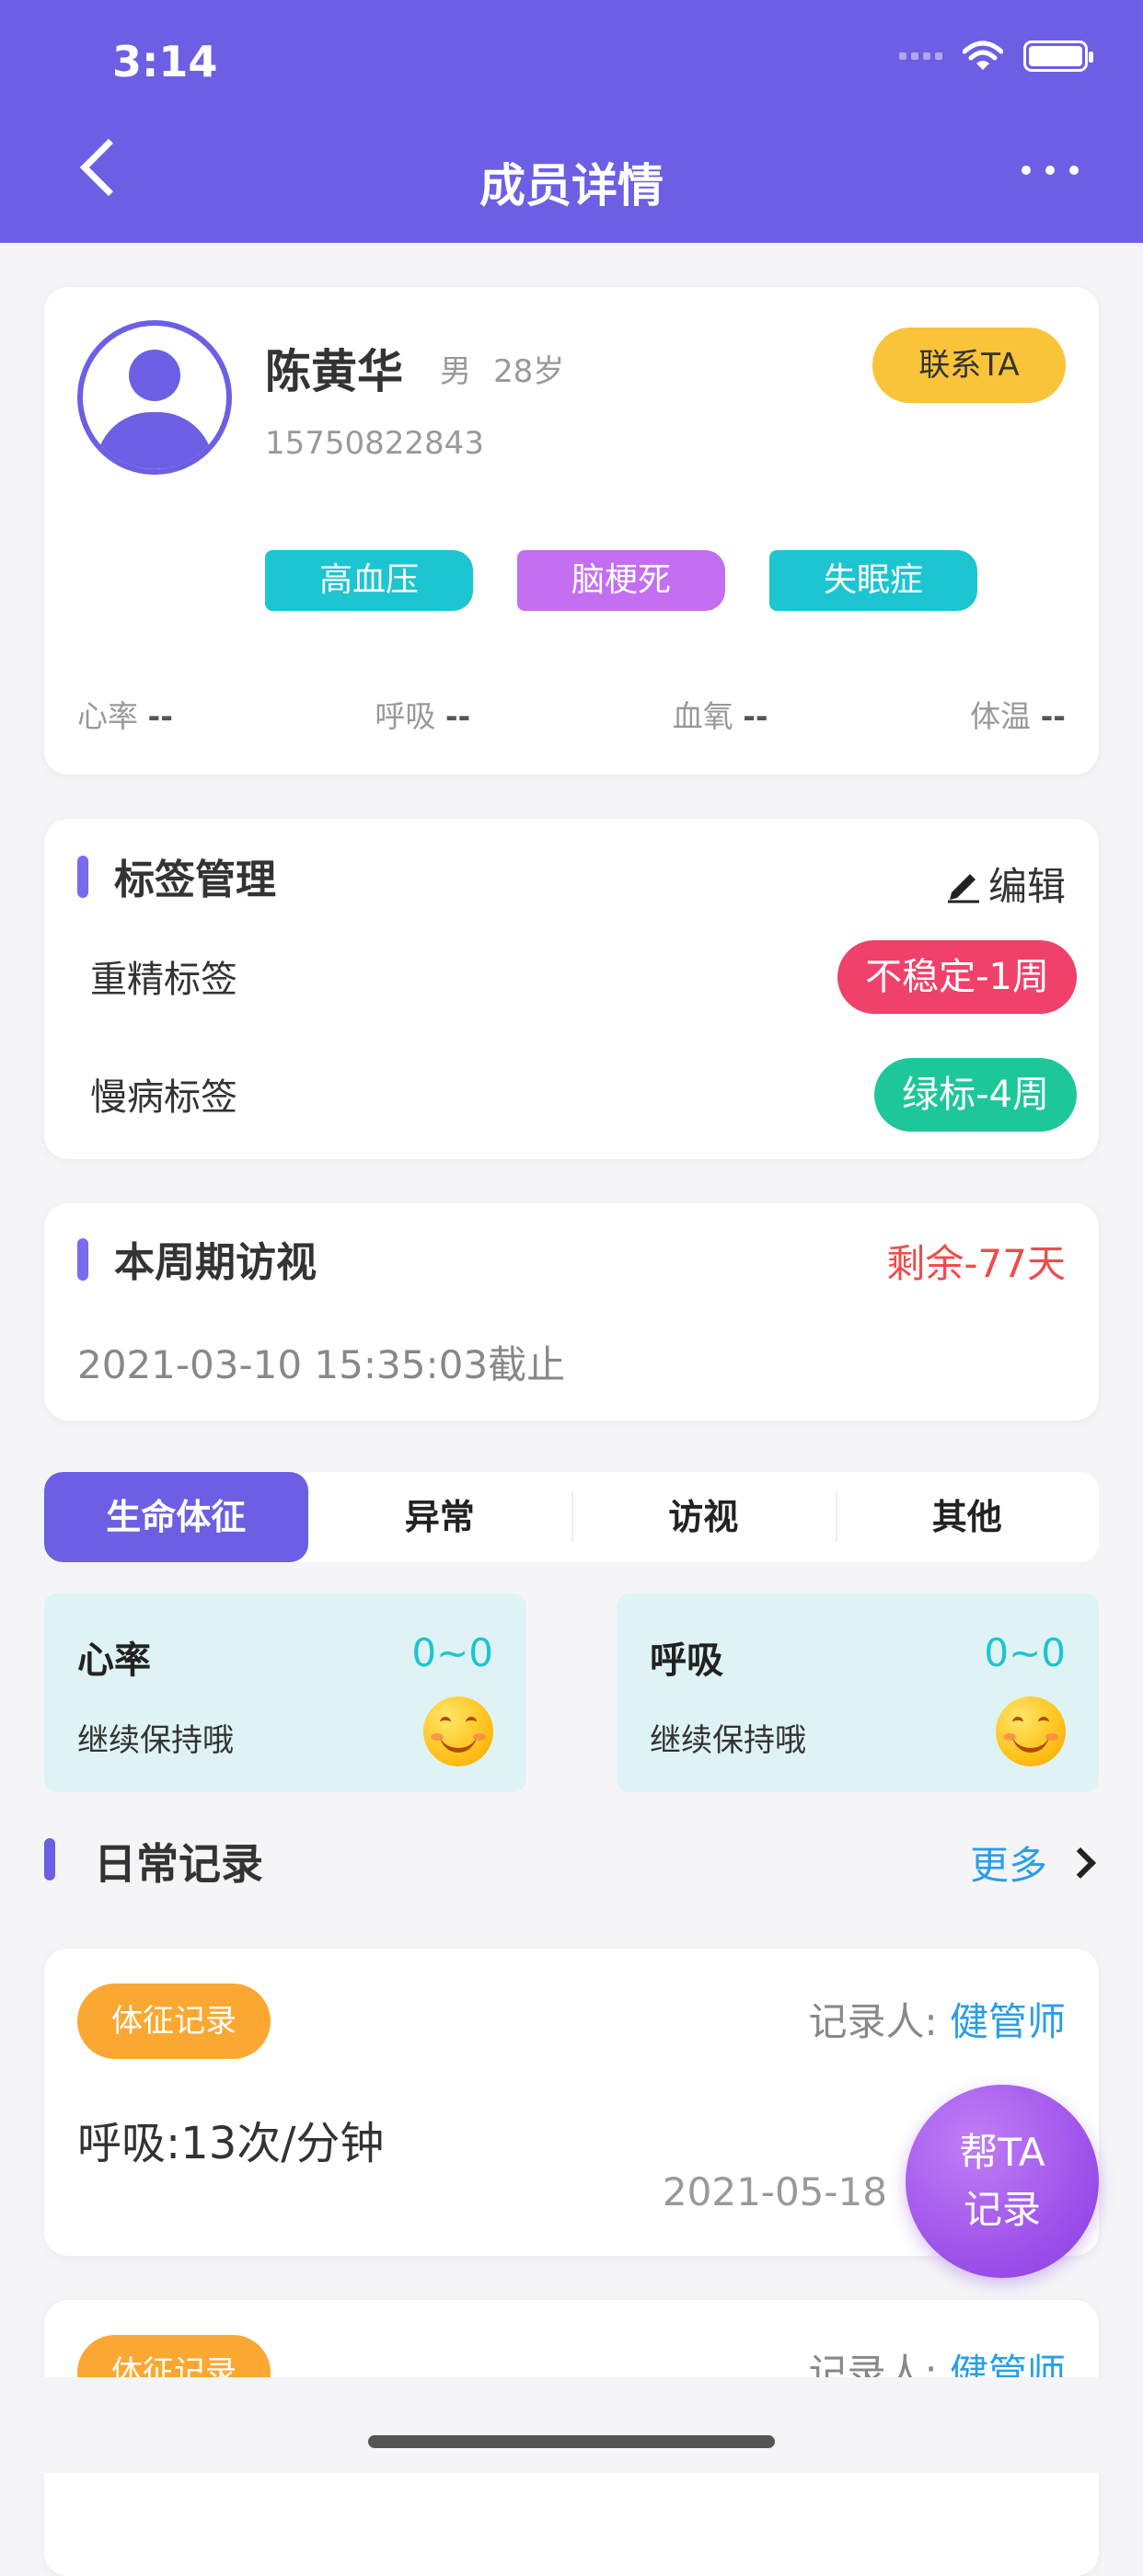 This screenshot has height=2576, width=1143. I want to click on tag-management-card: 标签管理 编辑 重精标签 不稳定-1周 慢病标签 绿标-4周, so click(571, 989).